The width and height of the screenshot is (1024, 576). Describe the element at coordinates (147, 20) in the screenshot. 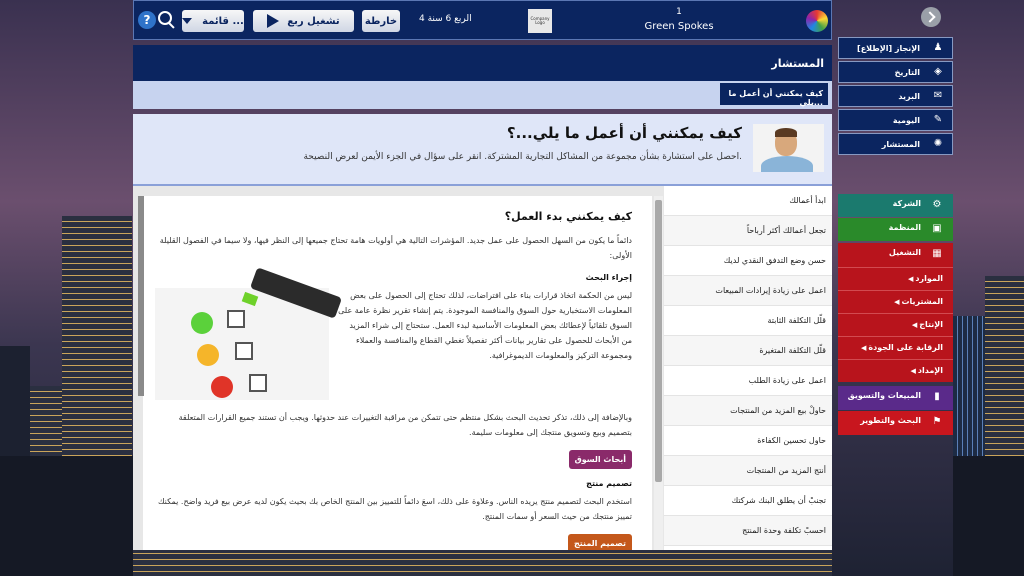

I see `help-icon: ?` at that location.